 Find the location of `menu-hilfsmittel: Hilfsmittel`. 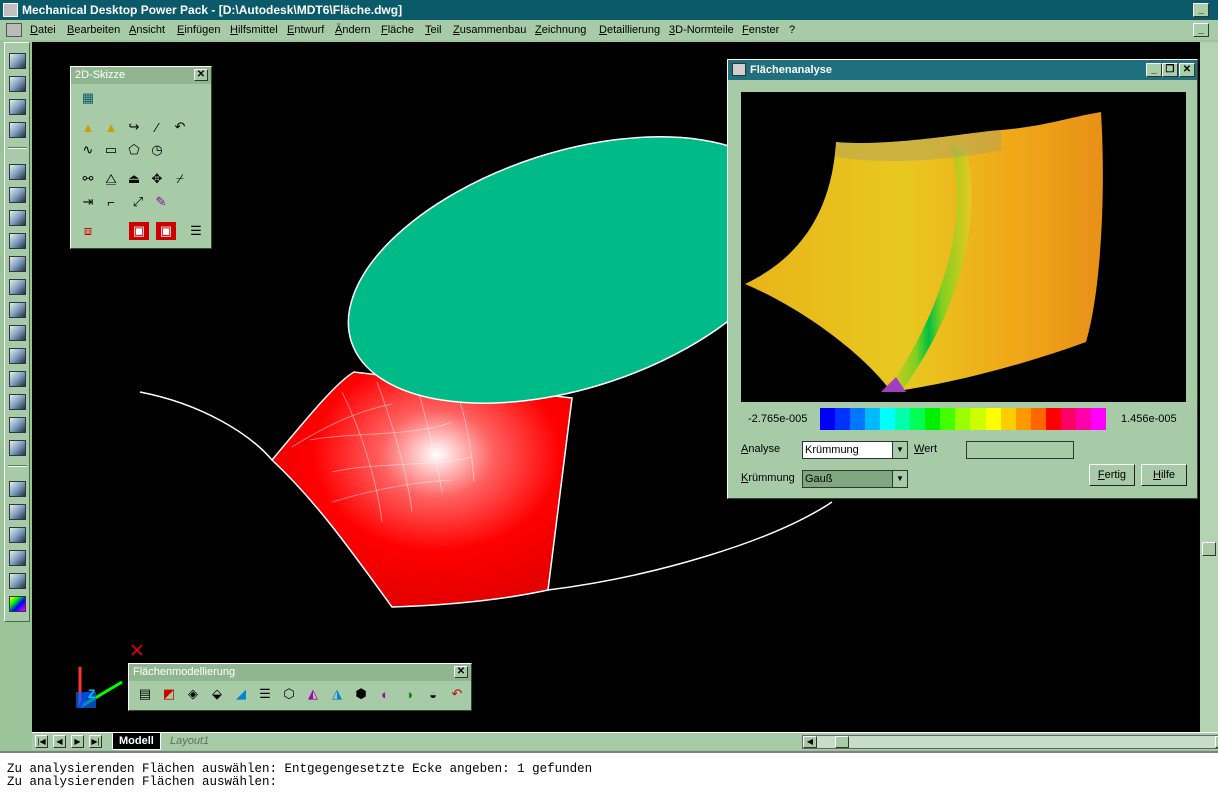

menu-hilfsmittel: Hilfsmittel is located at coordinates (254, 30).